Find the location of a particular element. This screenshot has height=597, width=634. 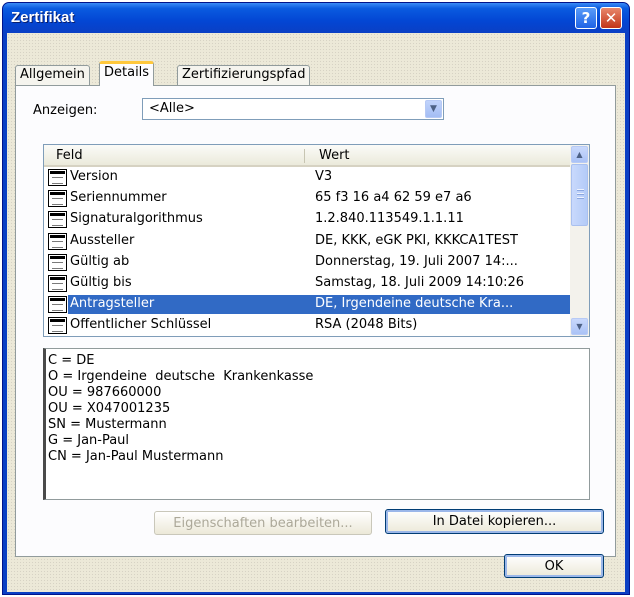

column-divider is located at coordinates (304, 156).